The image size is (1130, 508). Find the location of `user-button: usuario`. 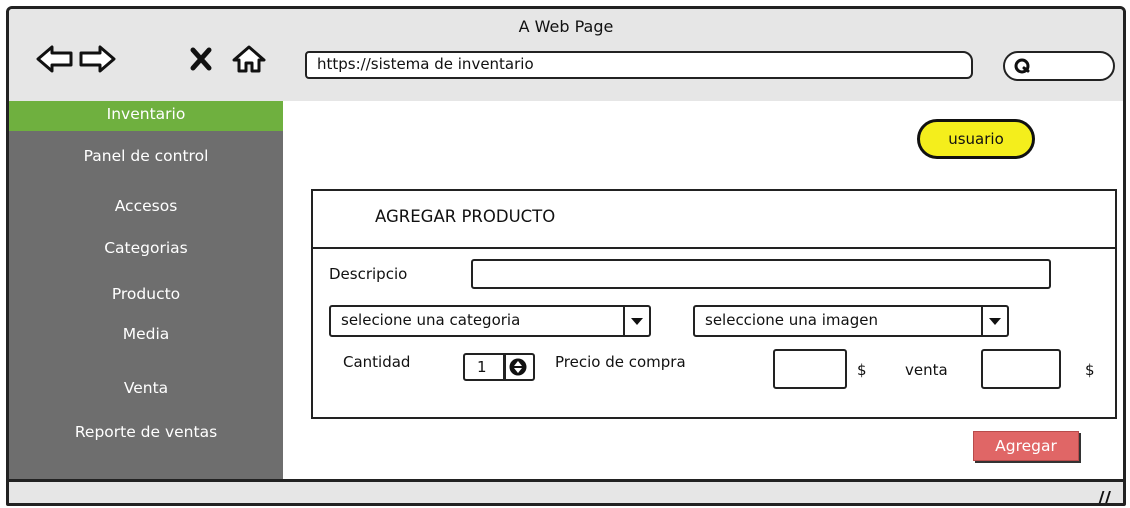

user-button: usuario is located at coordinates (976, 139).